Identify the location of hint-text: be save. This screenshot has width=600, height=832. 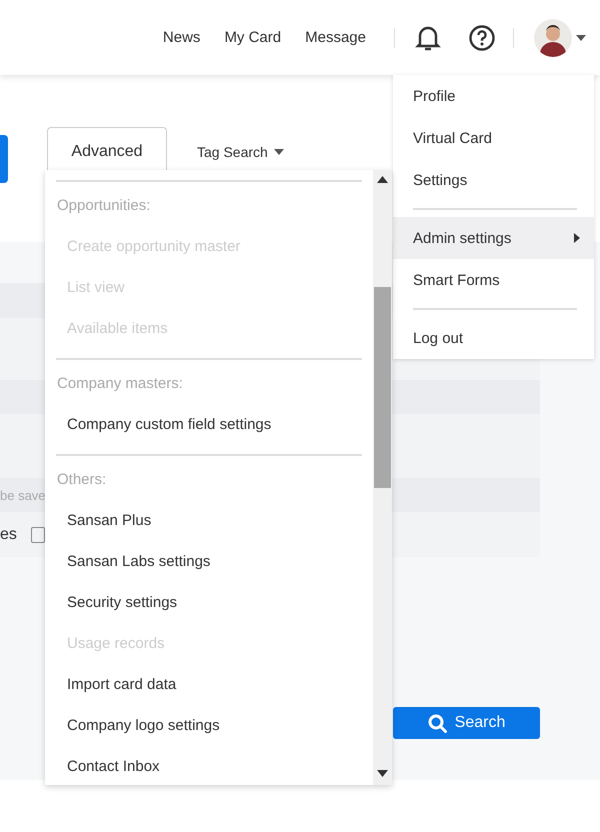
(23, 495).